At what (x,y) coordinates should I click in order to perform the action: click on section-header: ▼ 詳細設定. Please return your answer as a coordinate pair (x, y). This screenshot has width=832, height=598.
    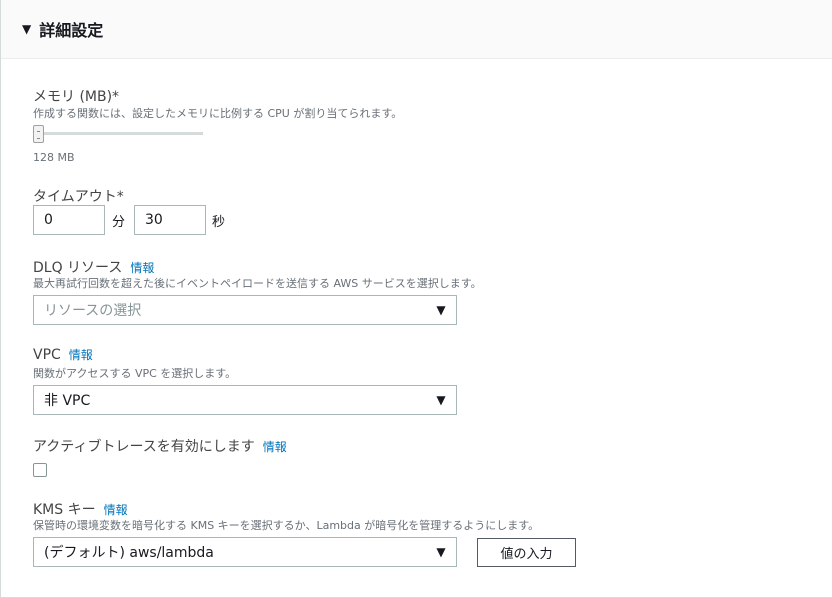
    Looking at the image, I should click on (416, 29).